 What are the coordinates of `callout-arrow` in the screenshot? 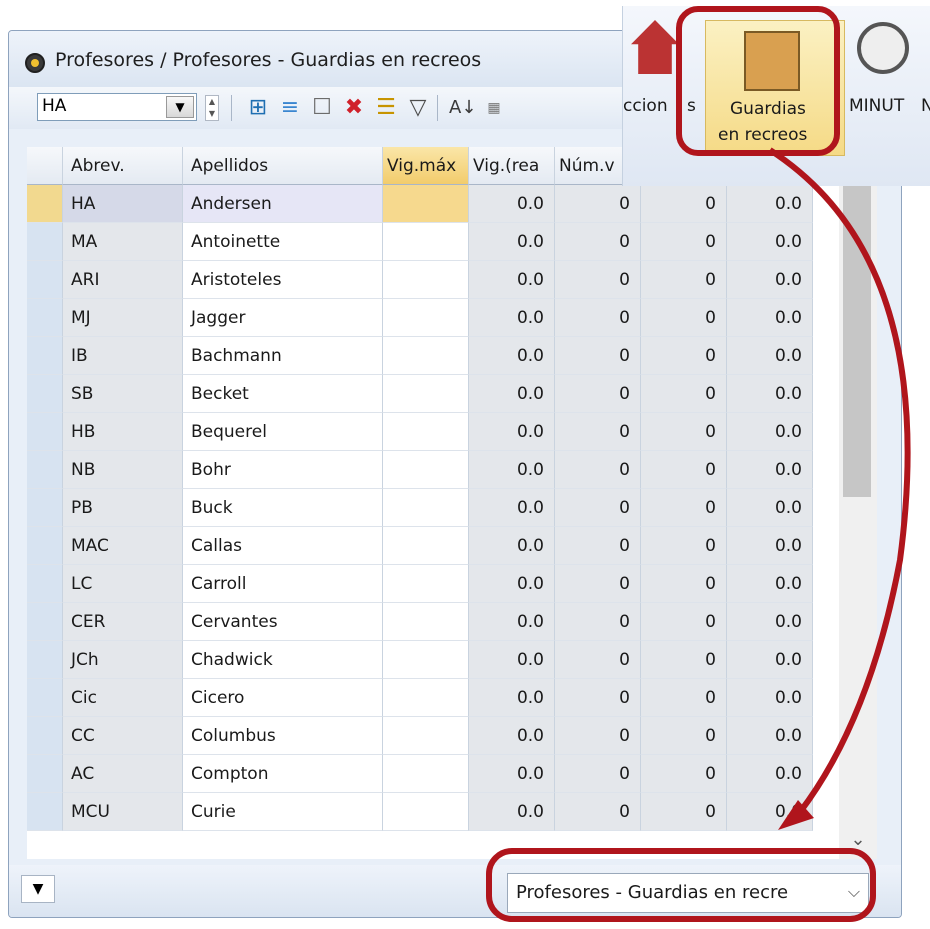 It's located at (839, 488).